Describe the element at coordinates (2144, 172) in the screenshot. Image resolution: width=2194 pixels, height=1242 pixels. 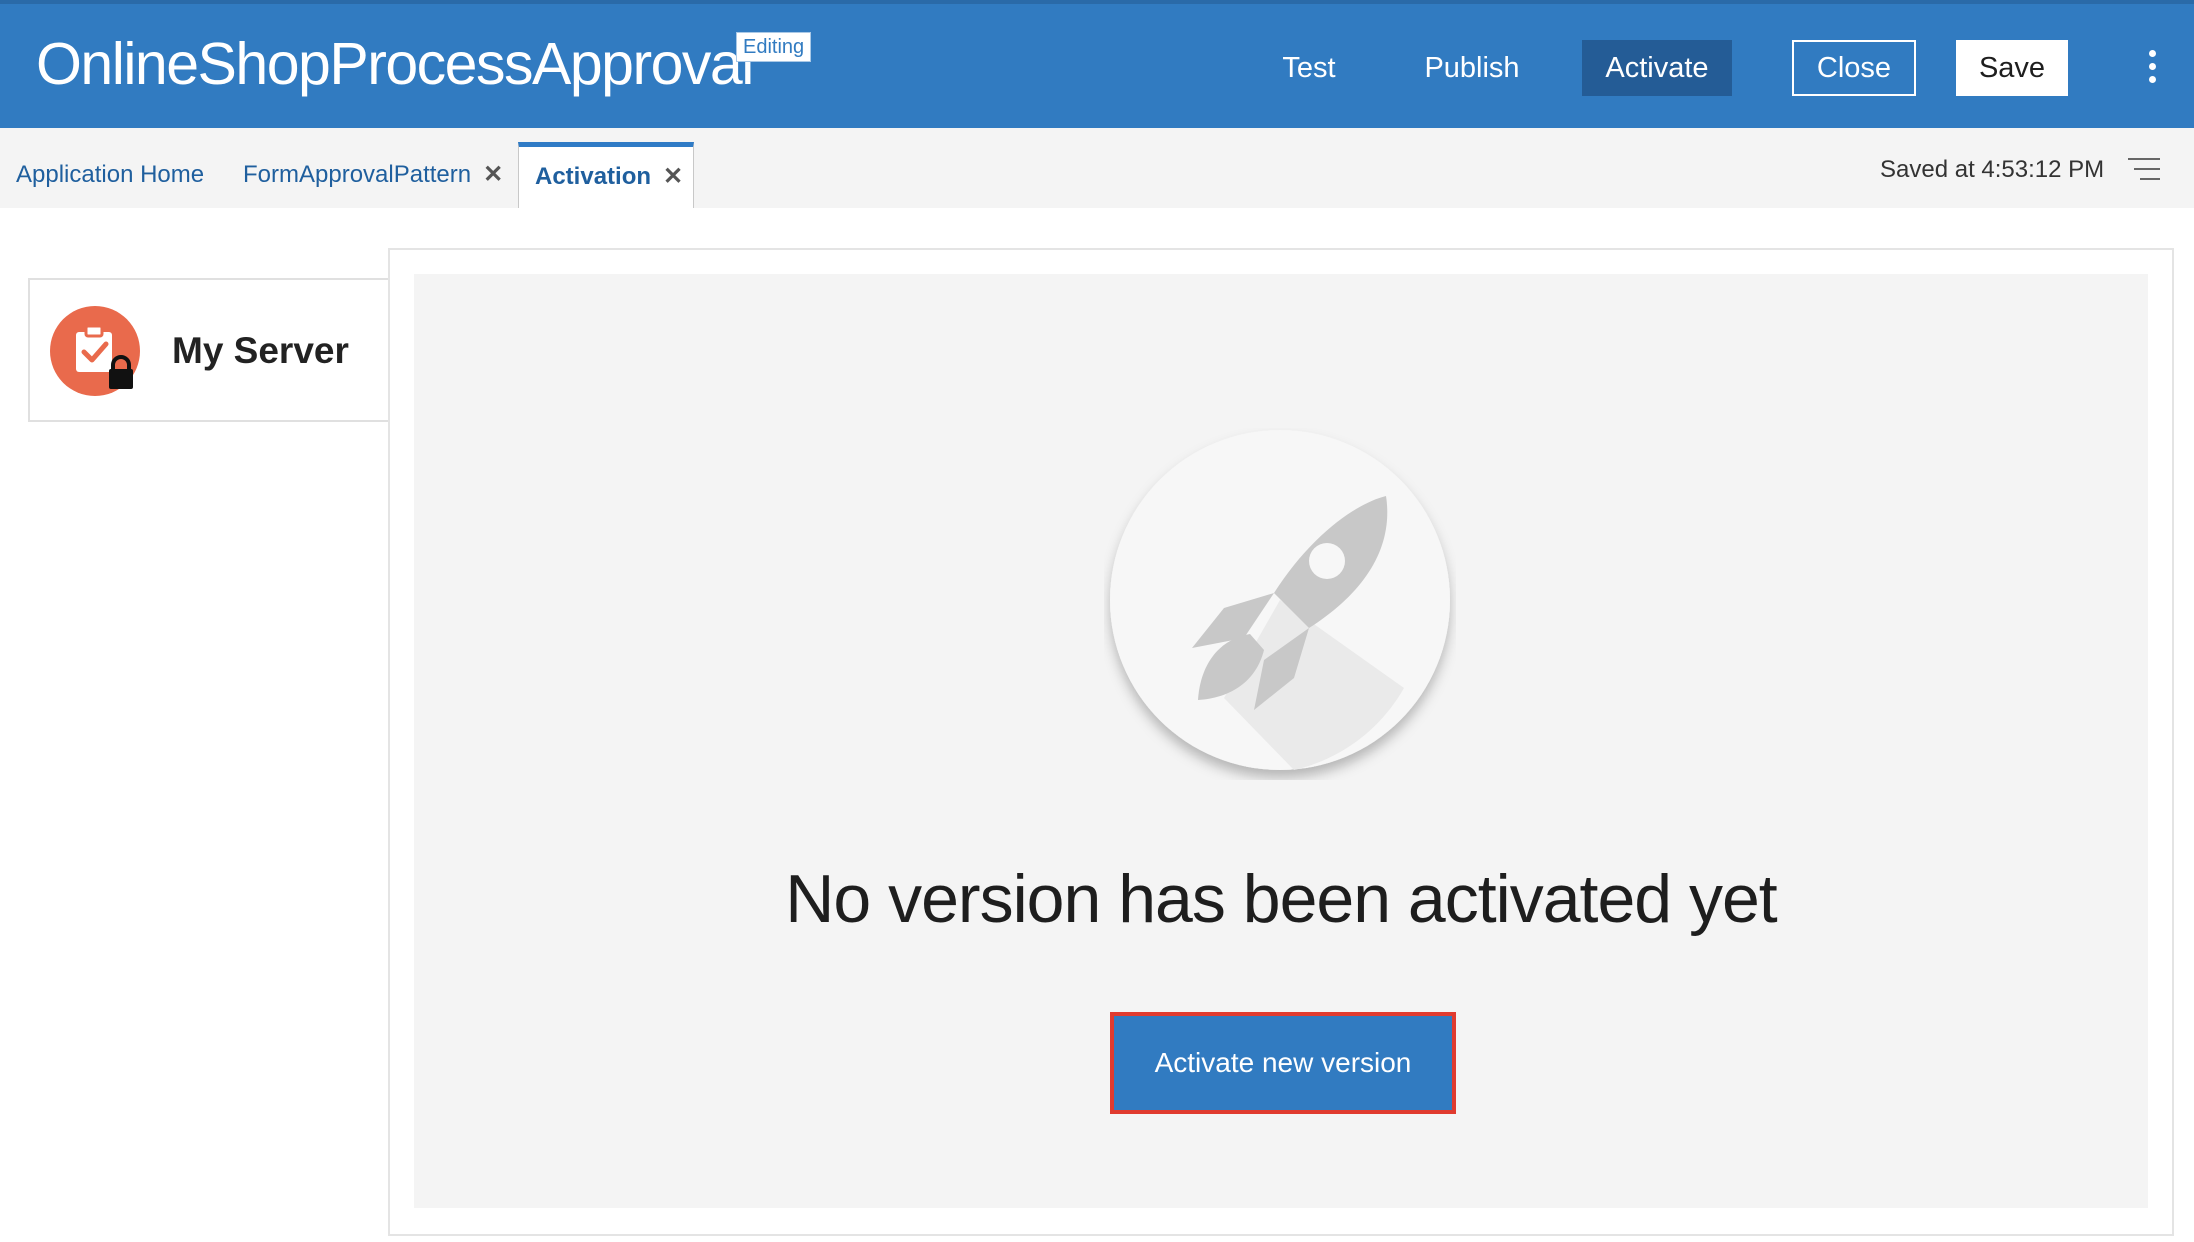
I see `list-menu-icon` at that location.